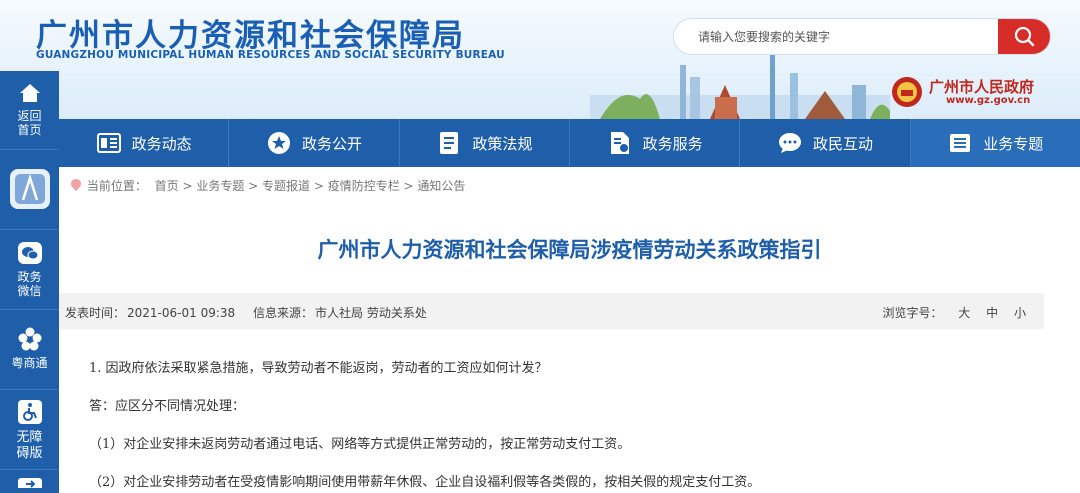 This screenshot has height=493, width=1080. I want to click on source-value: 市人社局 劳动关系处, so click(371, 313).